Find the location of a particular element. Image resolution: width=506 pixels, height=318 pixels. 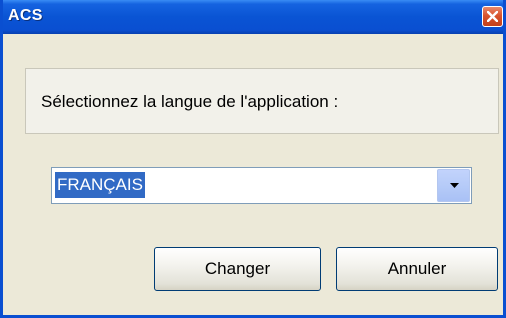

cancel-button: Annuler is located at coordinates (417, 269).